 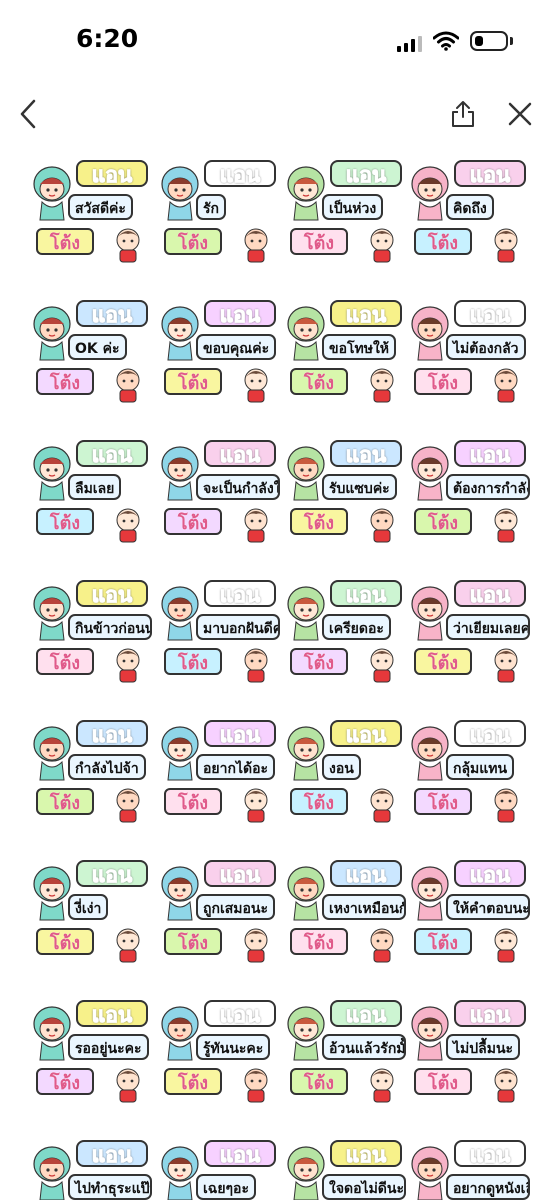 I want to click on sticker-item: แอนเหงาเหมือนกันโต้ง, so click(x=347, y=910).